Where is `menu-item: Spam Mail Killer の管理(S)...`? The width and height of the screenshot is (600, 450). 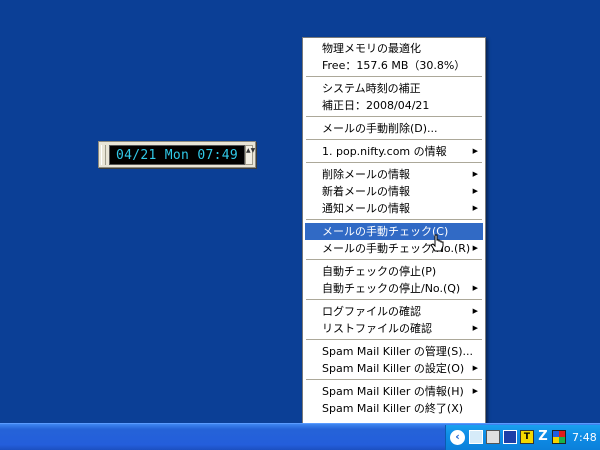
menu-item: Spam Mail Killer の管理(S)... is located at coordinates (394, 351).